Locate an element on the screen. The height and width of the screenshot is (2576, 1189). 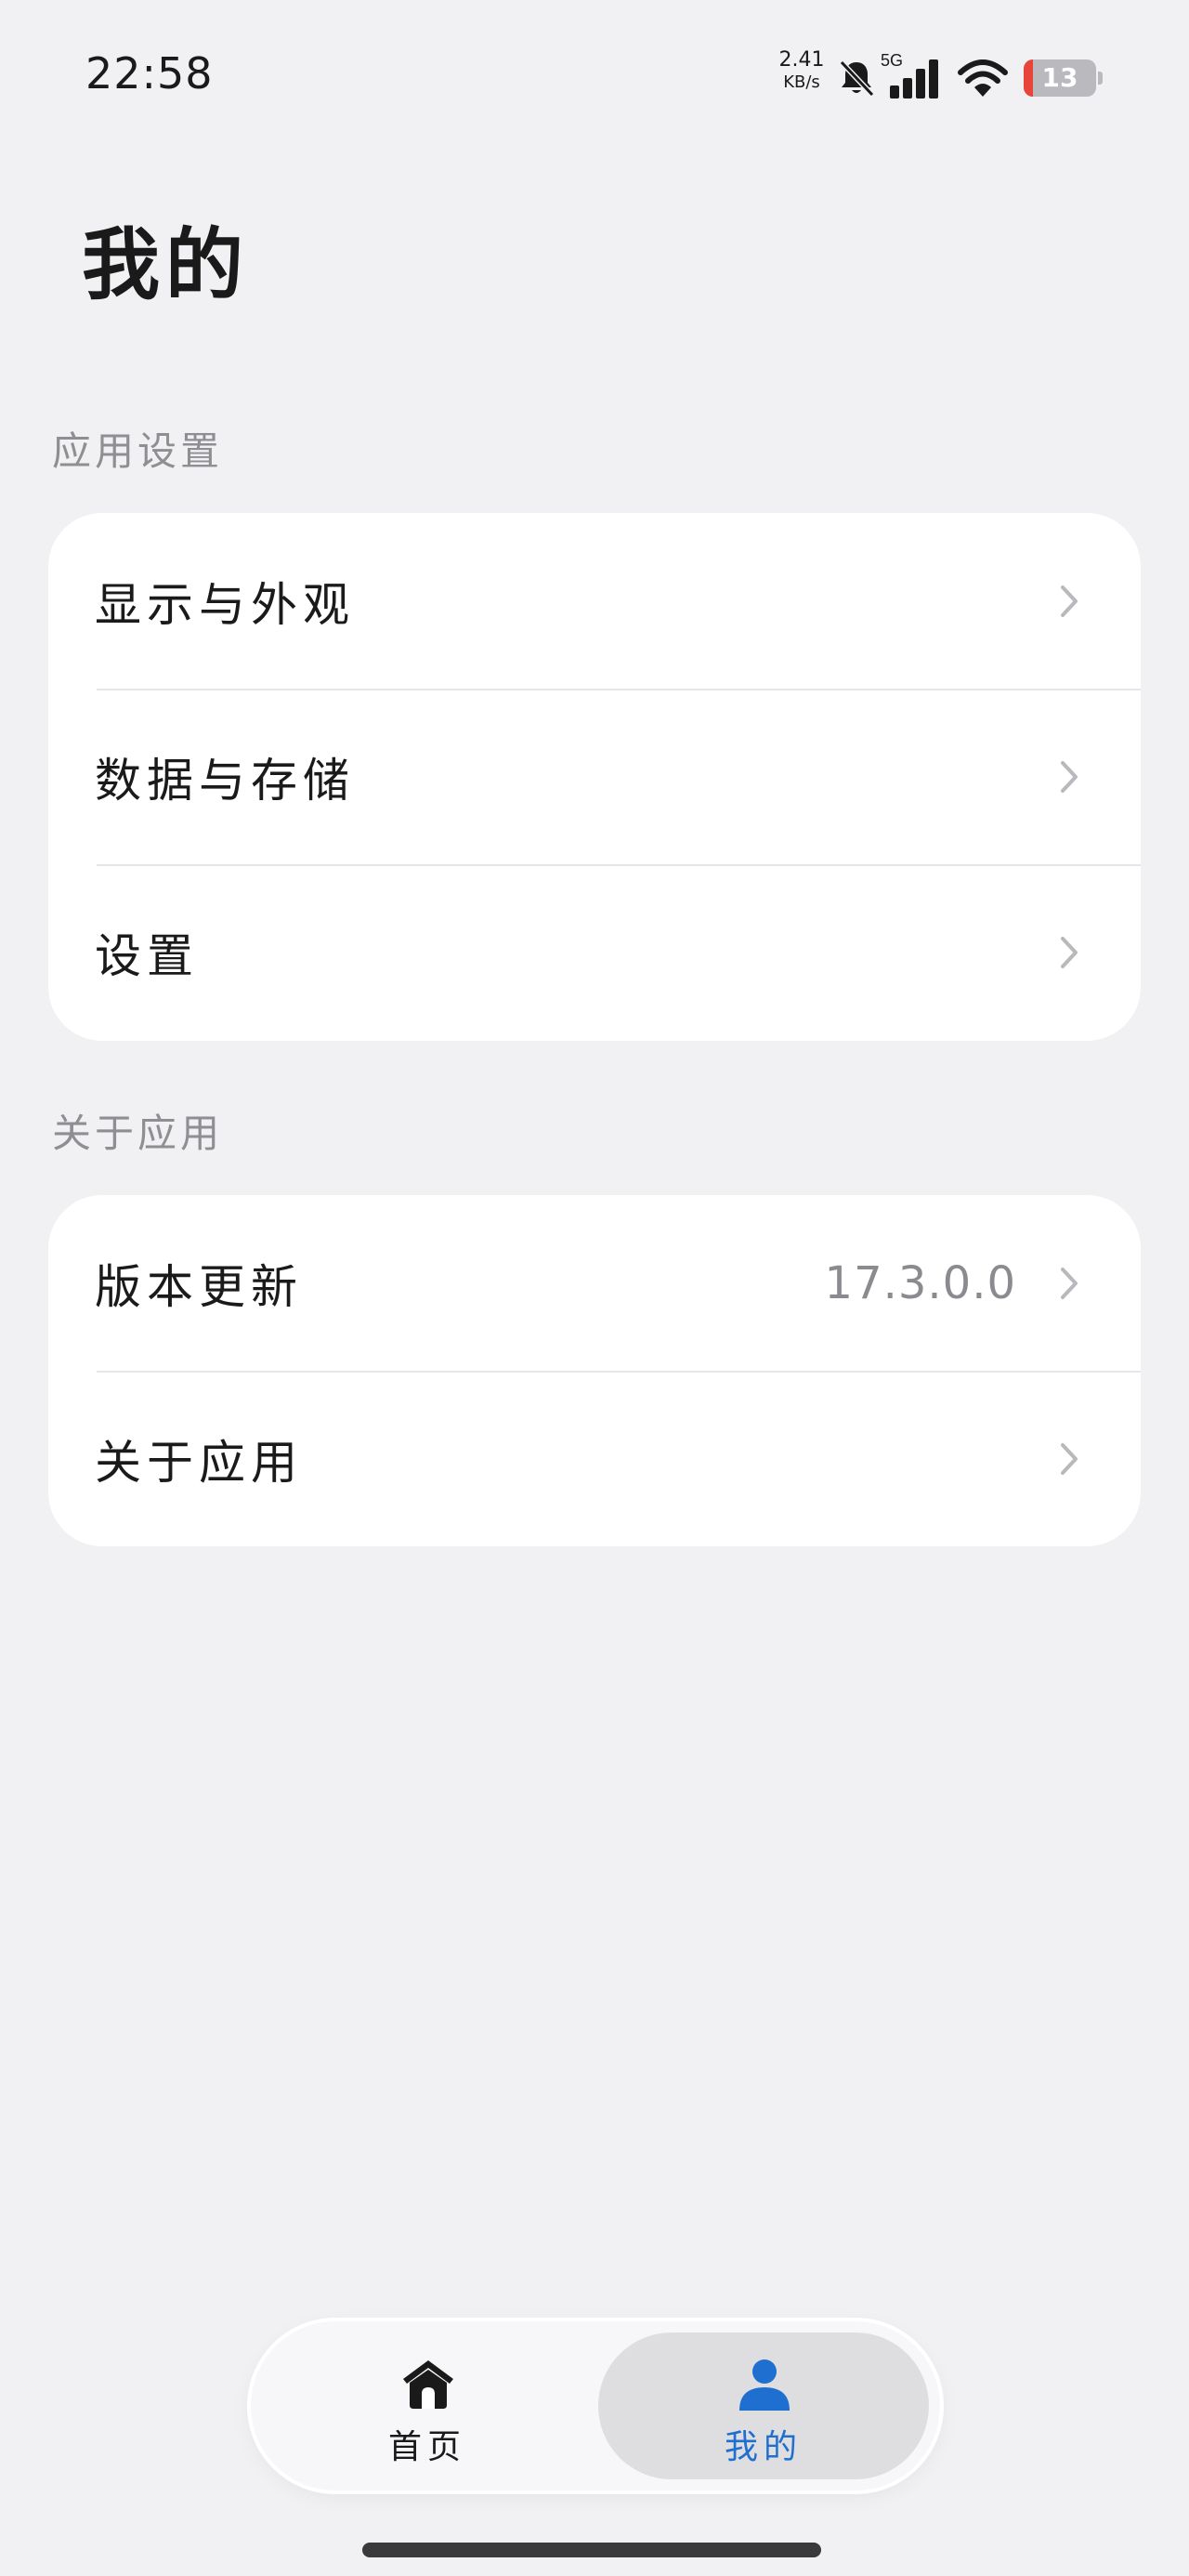
list-item-label: 关于应用 is located at coordinates (199, 1462).